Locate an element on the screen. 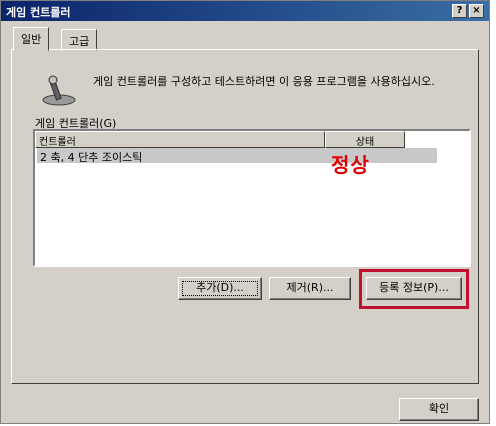 This screenshot has height=426, width=496. focus-ring is located at coordinates (220, 288).